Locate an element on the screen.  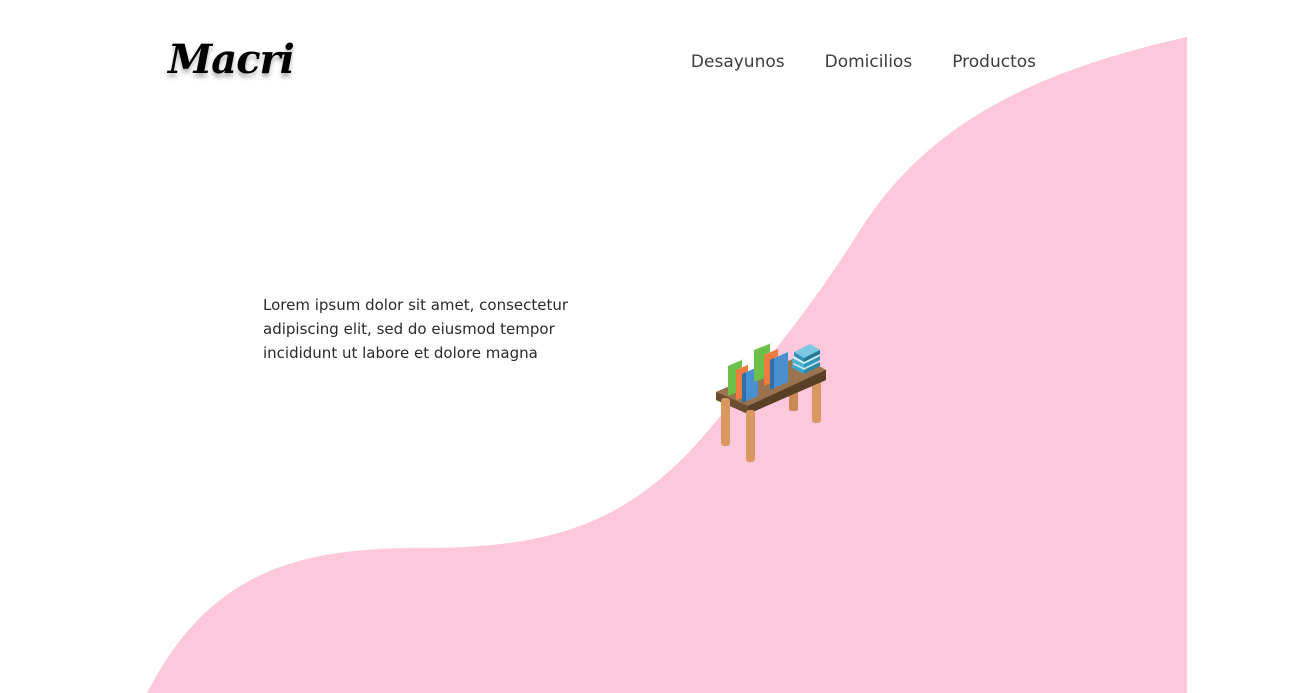
main-nav: Desayunos Domicilios Productos is located at coordinates (863, 62).